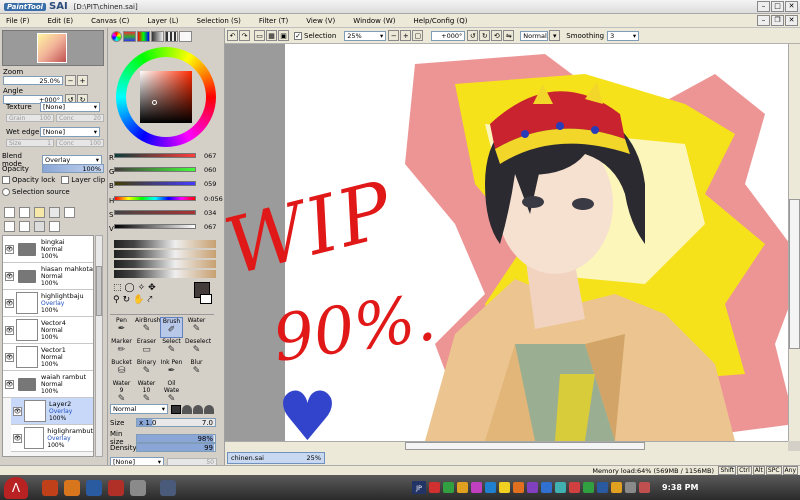 This screenshot has height=500, width=800. What do you see at coordinates (534, 35) in the screenshot?
I see `stabilizer-mode-dropdown: Normal` at bounding box center [534, 35].